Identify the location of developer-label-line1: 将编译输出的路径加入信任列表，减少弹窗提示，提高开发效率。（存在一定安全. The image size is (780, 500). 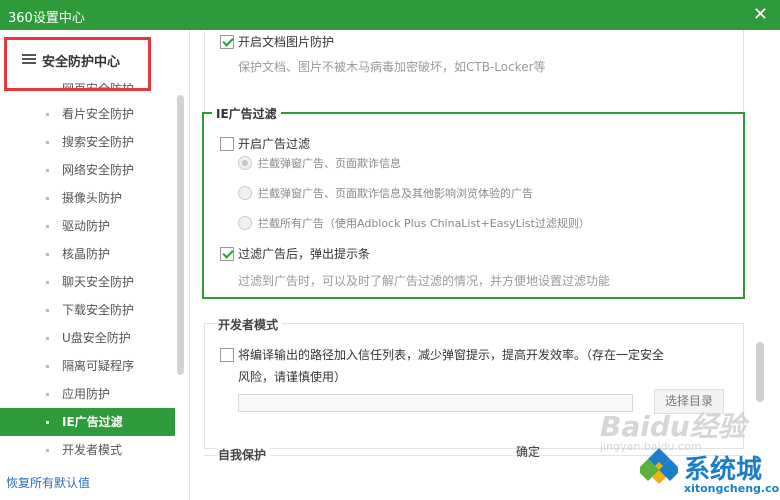
(451, 355).